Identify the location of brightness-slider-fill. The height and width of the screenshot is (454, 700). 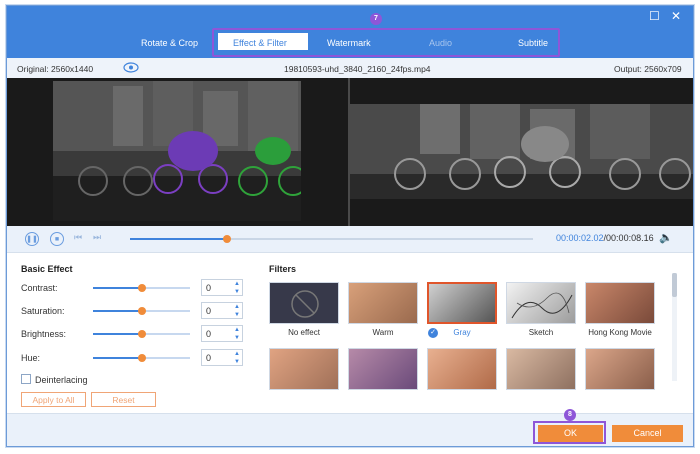
(117, 334).